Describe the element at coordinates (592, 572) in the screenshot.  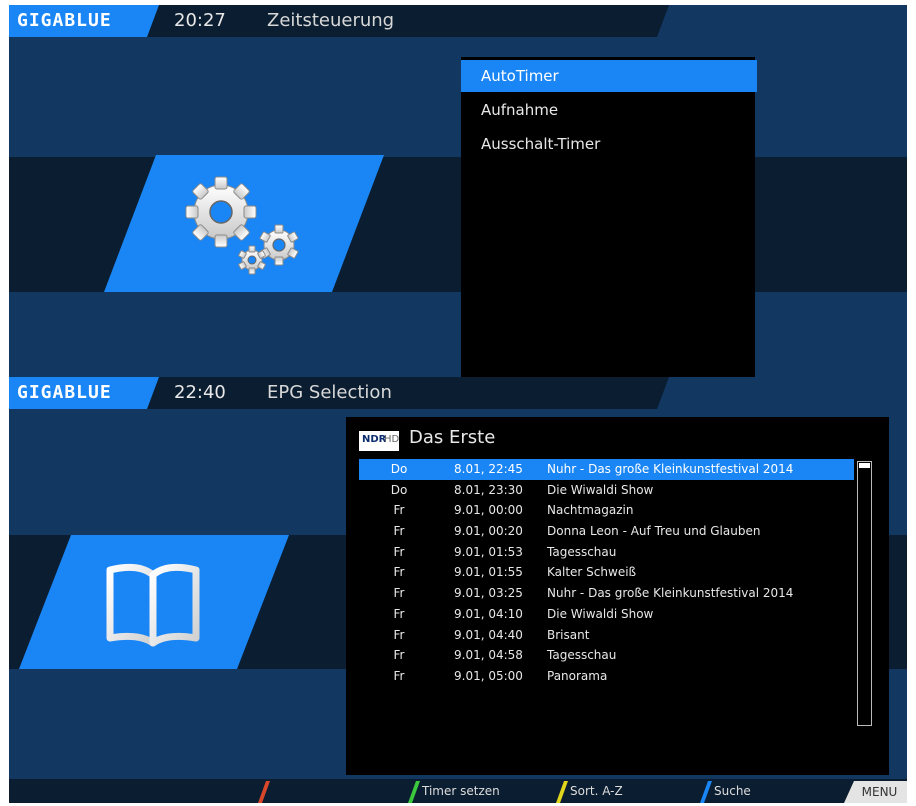
I see `event-title: Kalter Schweiß` at that location.